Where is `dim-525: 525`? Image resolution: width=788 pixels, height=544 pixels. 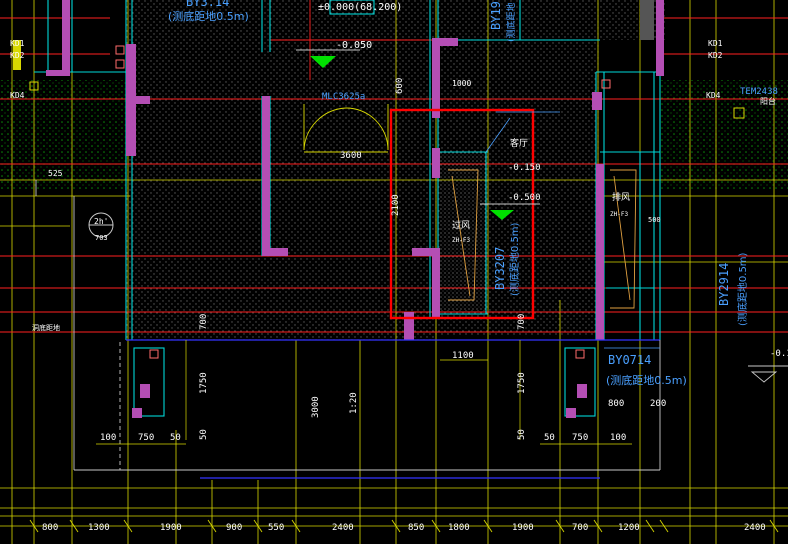 dim-525: 525 is located at coordinates (55, 173).